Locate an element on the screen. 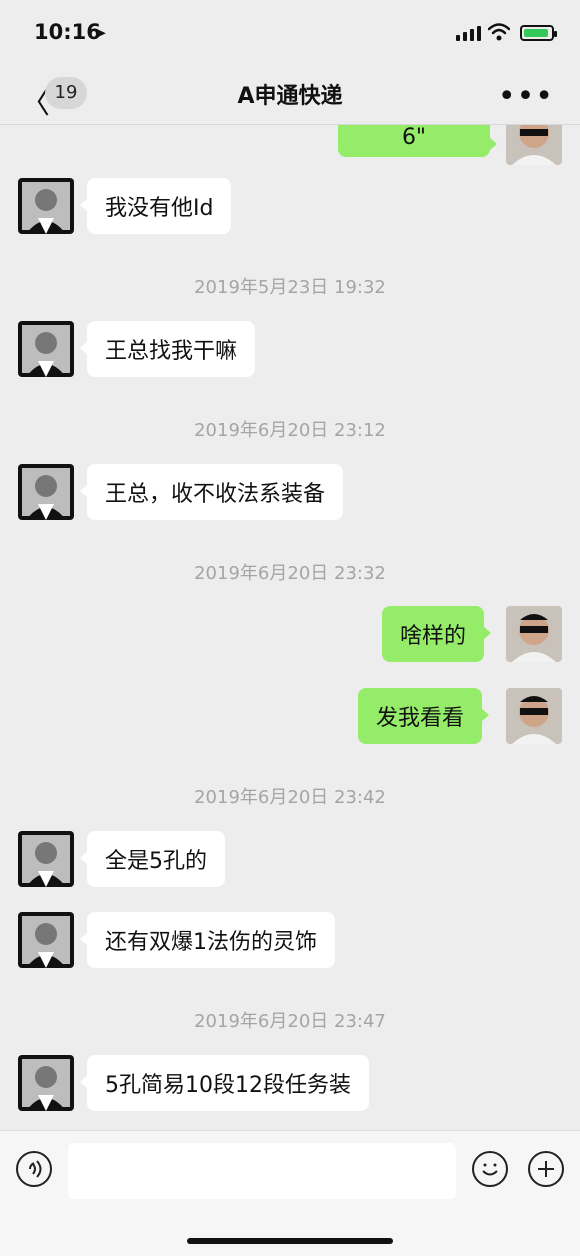  message-bubble: 发我看看 is located at coordinates (424, 716).